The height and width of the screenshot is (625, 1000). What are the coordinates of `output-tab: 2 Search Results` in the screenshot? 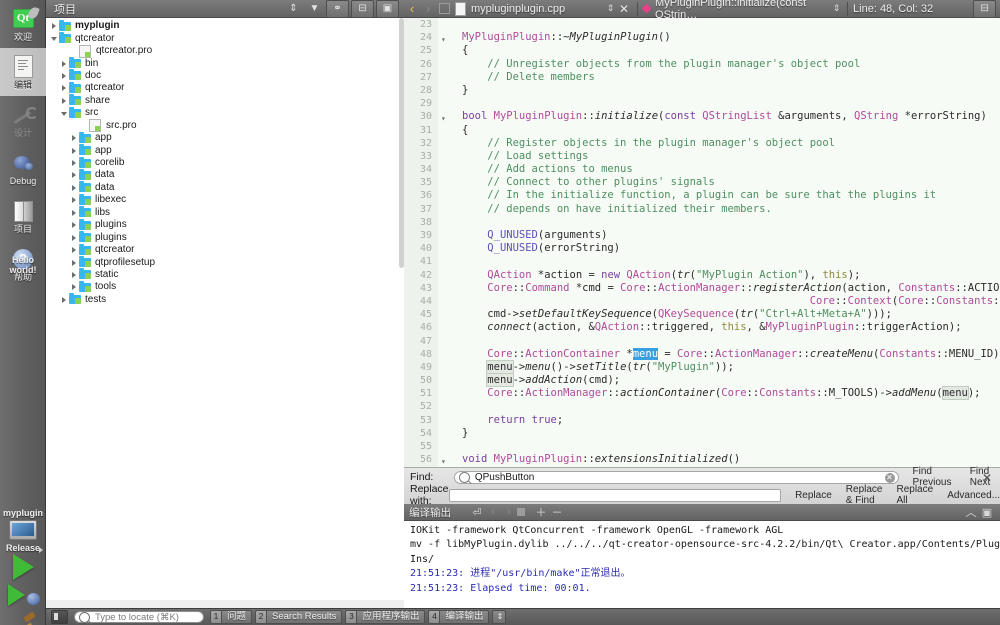 It's located at (299, 617).